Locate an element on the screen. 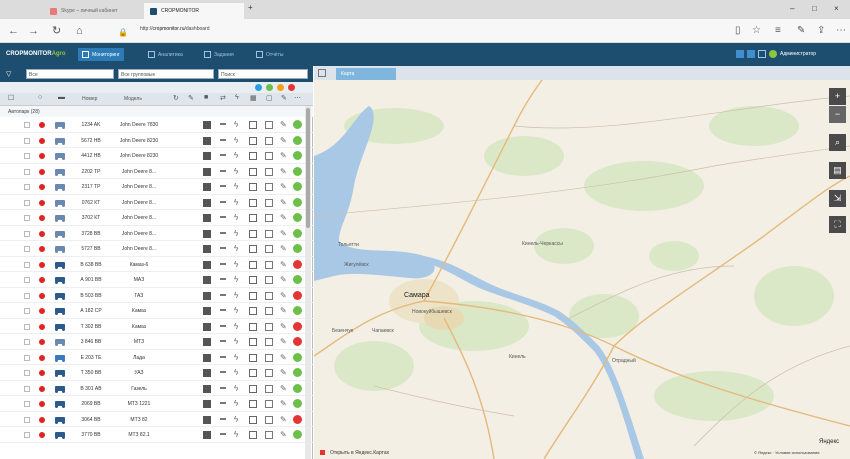 The height and width of the screenshot is (459, 850). zoom-out-button: − is located at coordinates (837, 114).